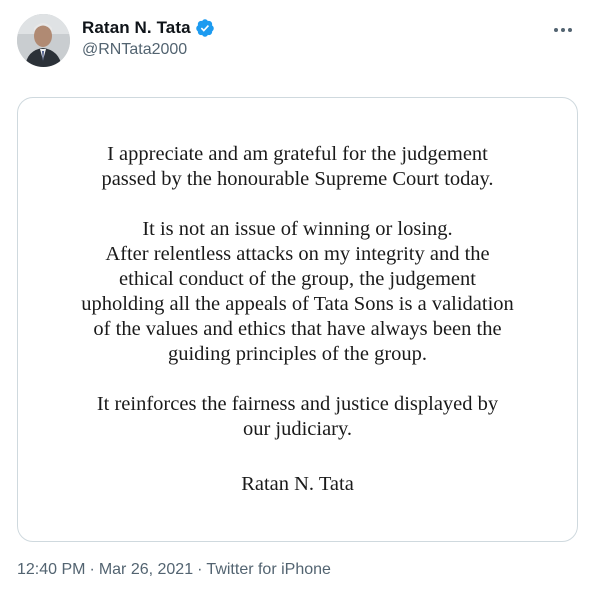 This screenshot has width=598, height=601. Describe the element at coordinates (297, 354) in the screenshot. I see `statement-line: guiding principles of the group.` at that location.